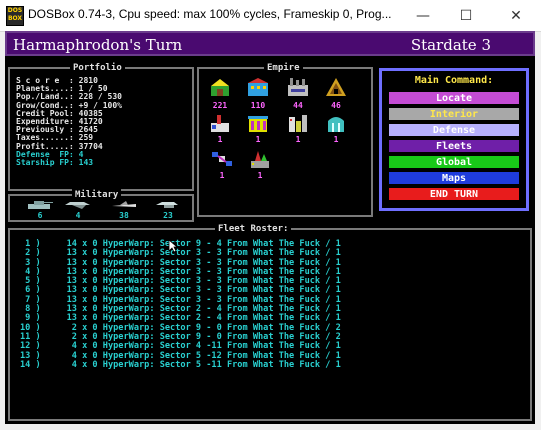 Image resolution: width=541 pixels, height=430 pixels. Describe the element at coordinates (336, 139) in the screenshot. I see `empire-count-shield-generator: 1` at that location.